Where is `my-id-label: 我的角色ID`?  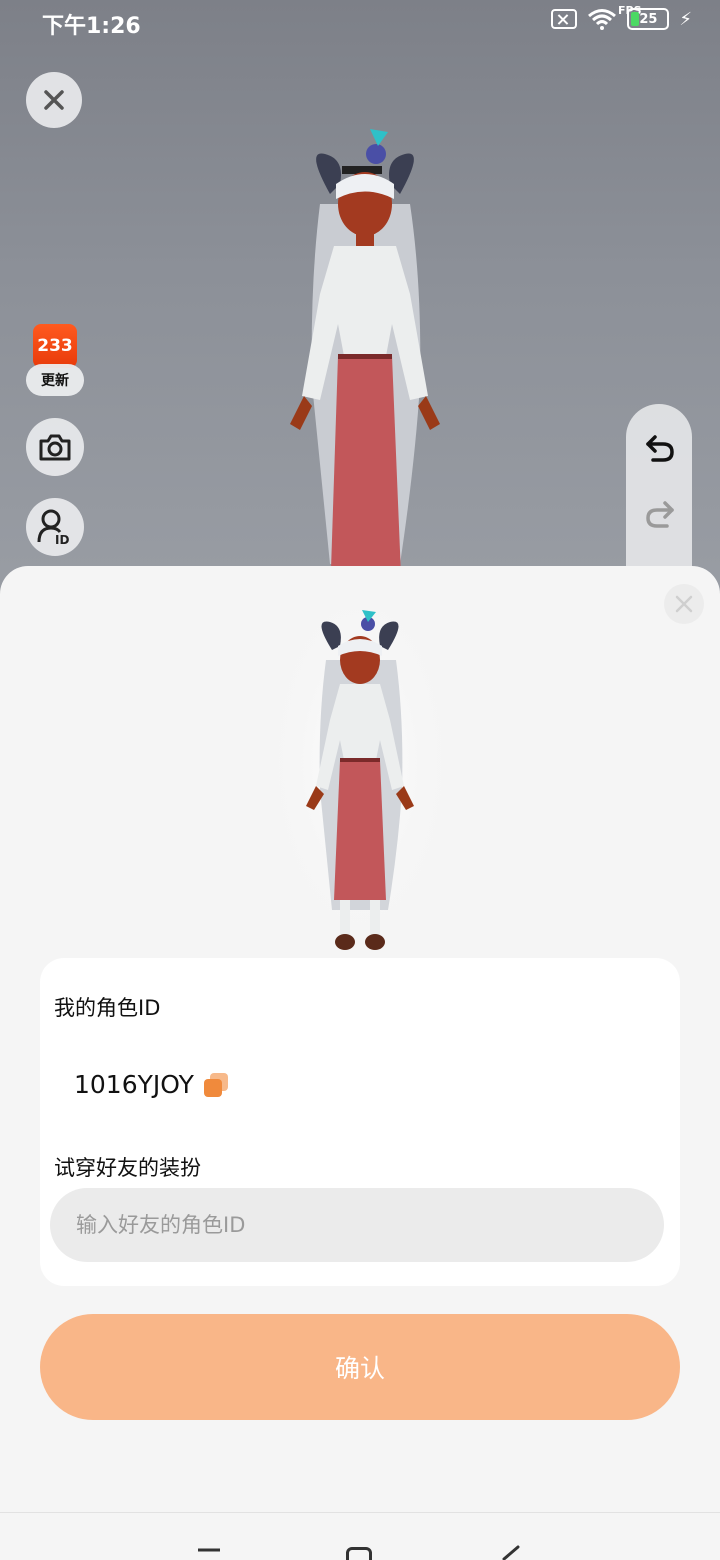 my-id-label: 我的角色ID is located at coordinates (107, 1008).